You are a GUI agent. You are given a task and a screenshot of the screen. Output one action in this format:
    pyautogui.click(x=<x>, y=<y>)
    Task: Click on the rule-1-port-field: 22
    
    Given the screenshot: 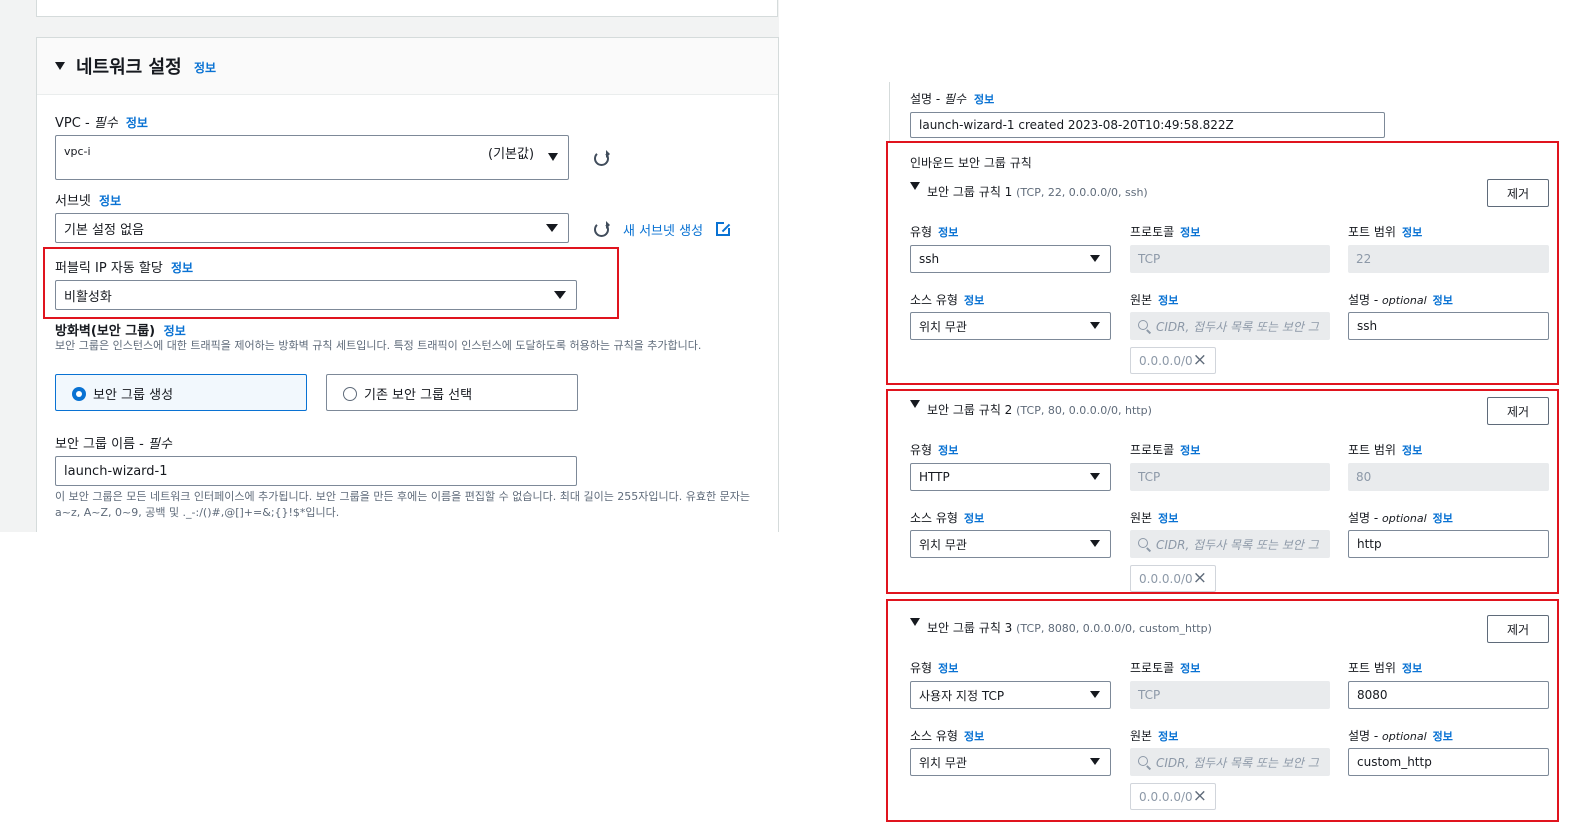 What is the action you would take?
    pyautogui.click(x=1448, y=259)
    